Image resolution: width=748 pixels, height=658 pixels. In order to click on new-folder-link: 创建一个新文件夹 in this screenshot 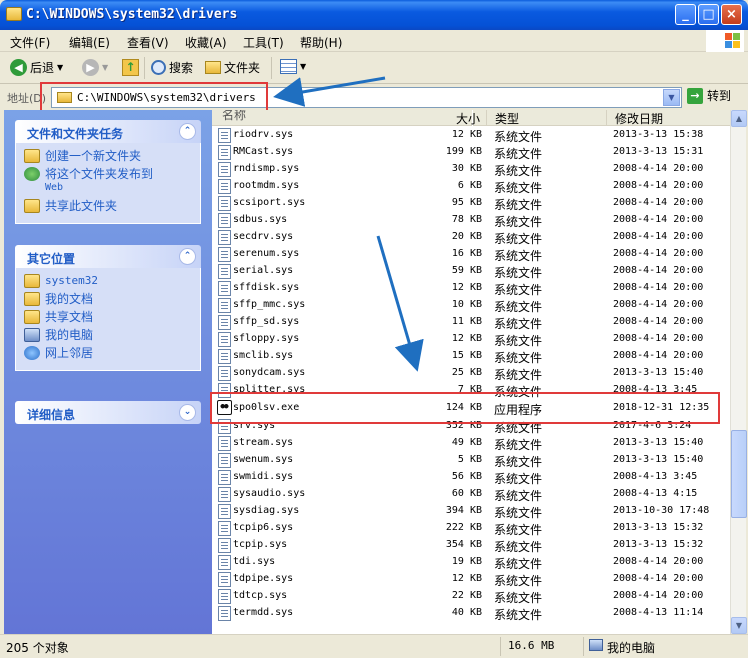, I will do `click(108, 156)`.